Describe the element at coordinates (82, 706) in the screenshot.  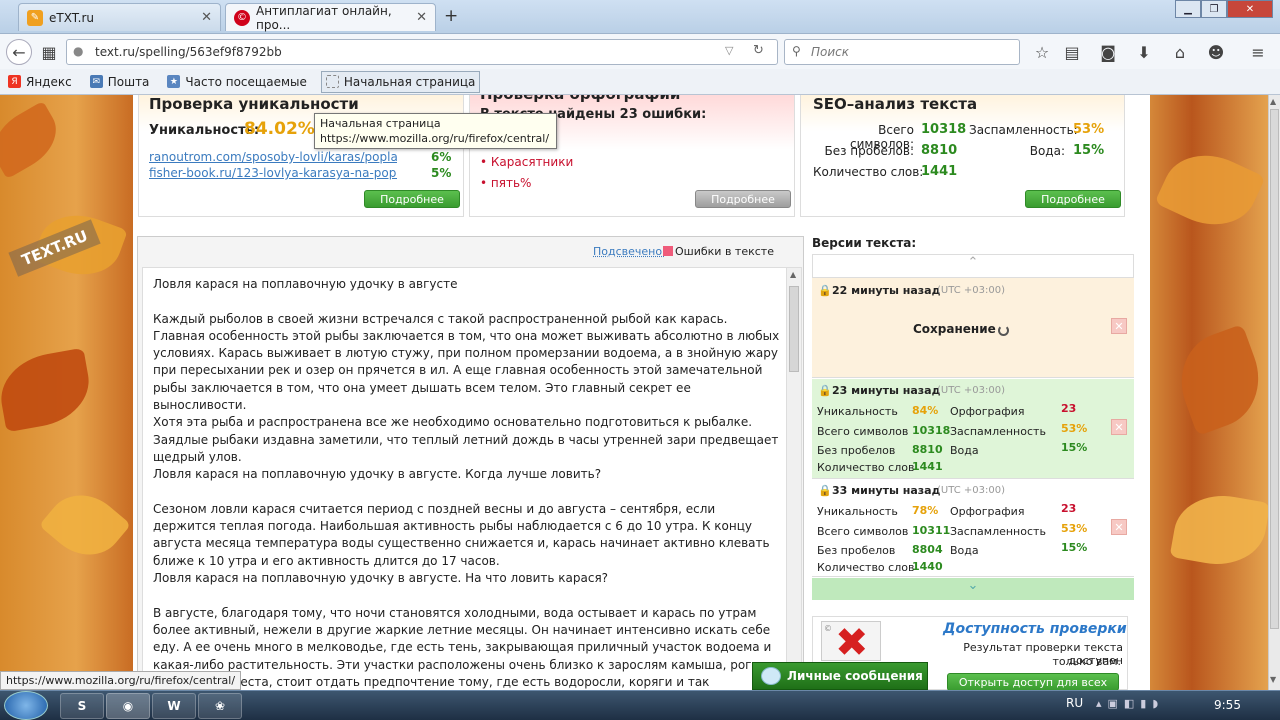
I see `skype-taskbar-icon: S` at that location.